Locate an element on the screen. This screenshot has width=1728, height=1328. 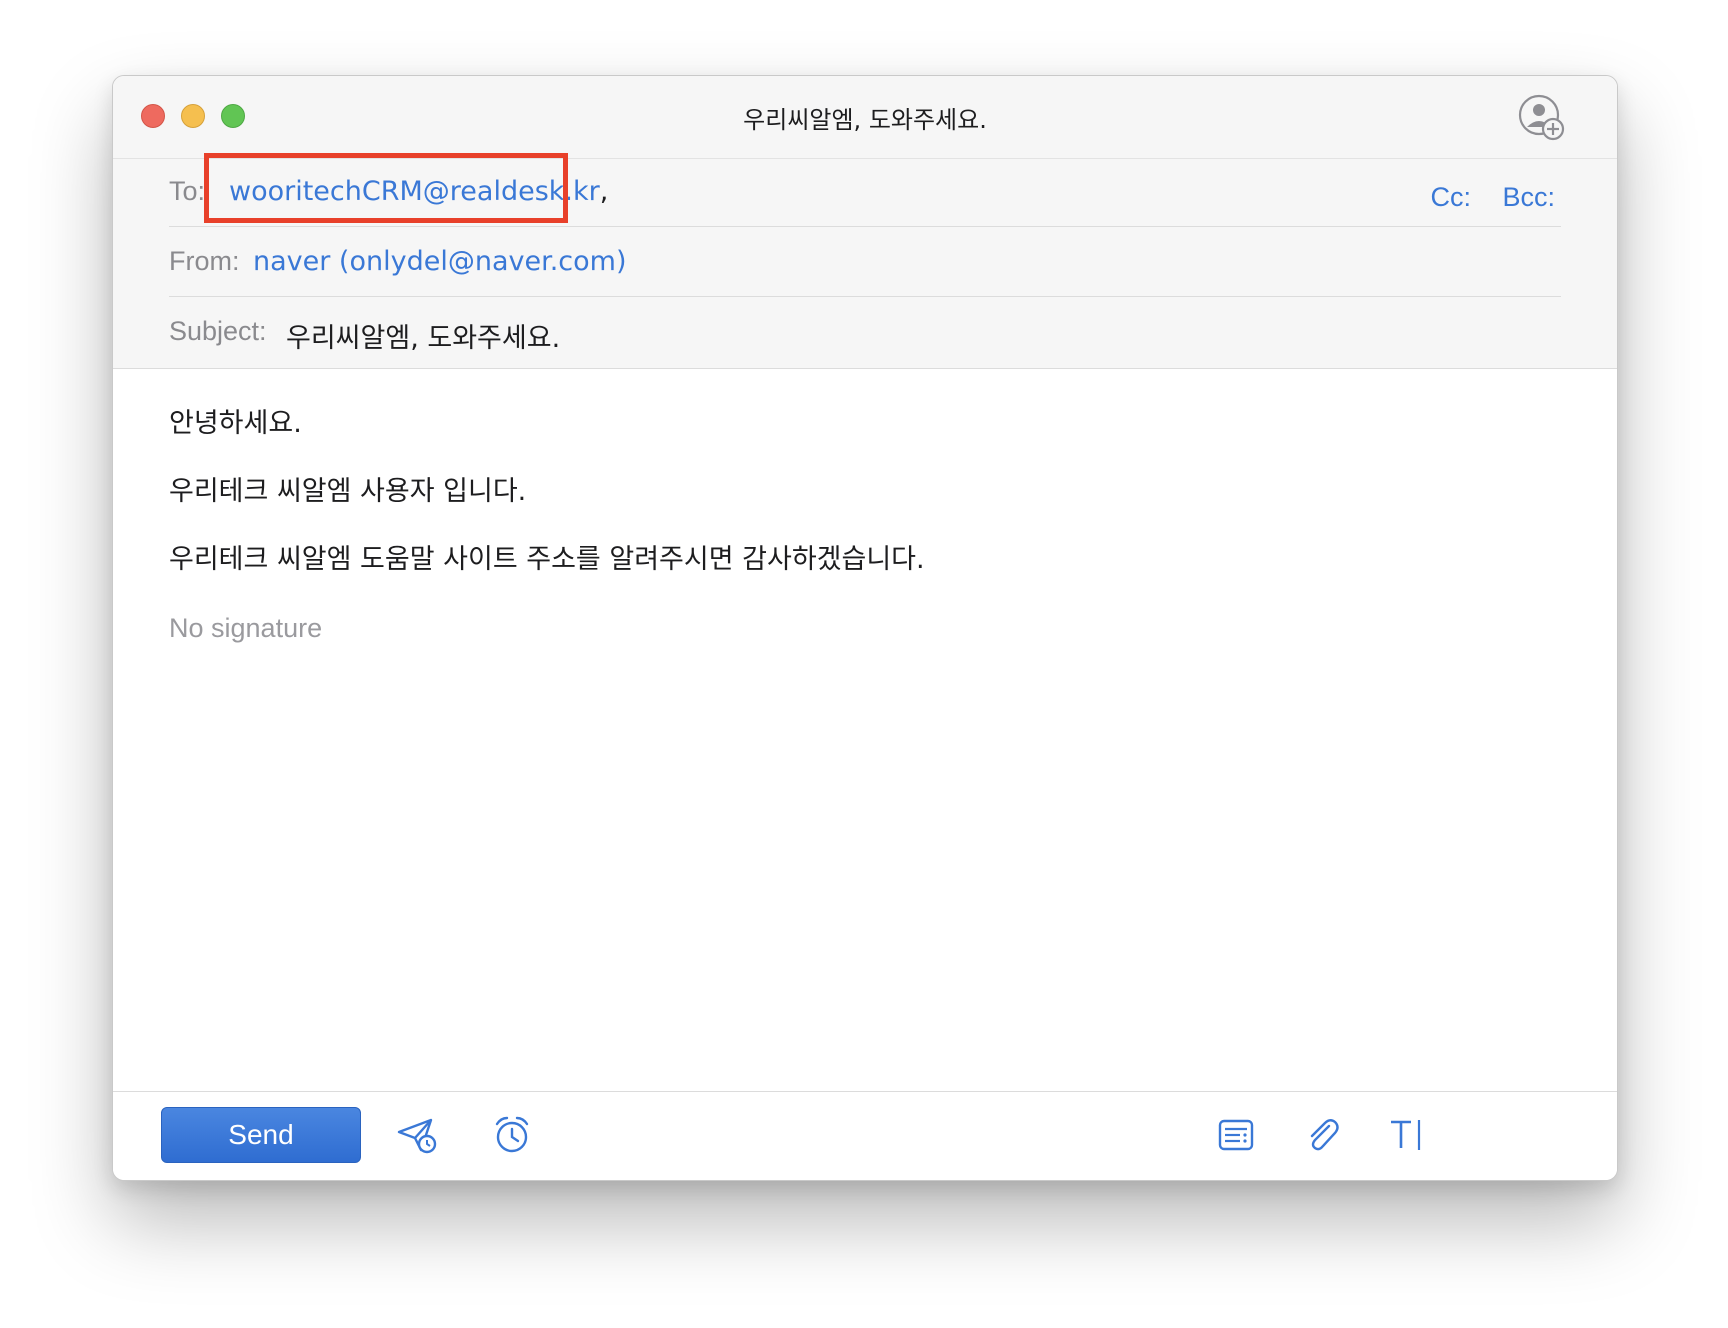
from-field-row: From: naver (onlydel@naver.com) is located at coordinates (865, 262).